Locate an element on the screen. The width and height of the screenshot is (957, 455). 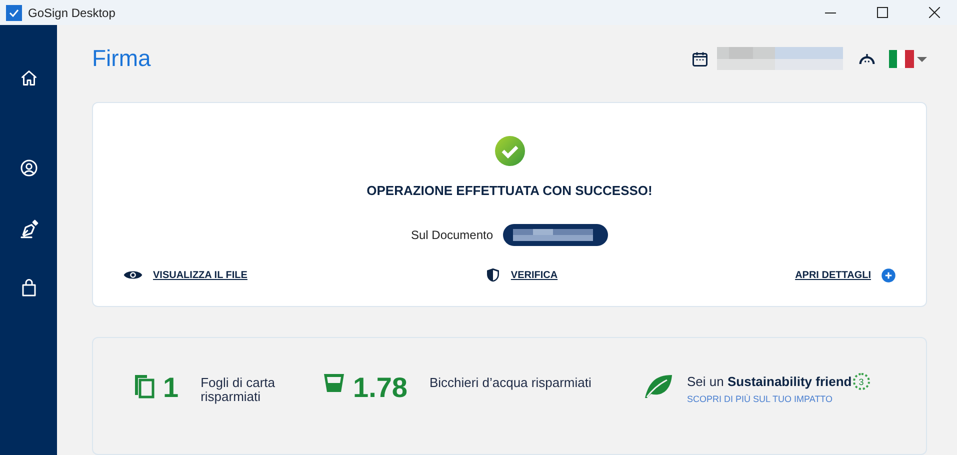
plus-icon is located at coordinates (888, 275).